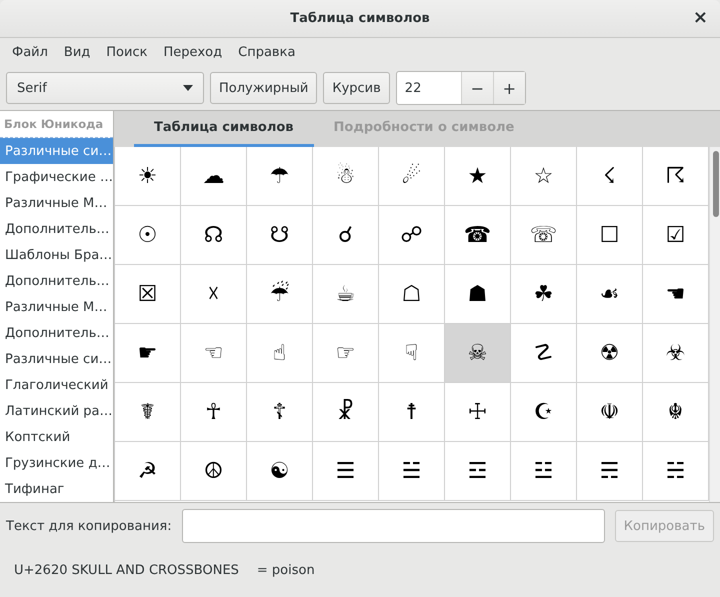 The height and width of the screenshot is (597, 720). I want to click on character-cell: ☦, so click(279, 412).